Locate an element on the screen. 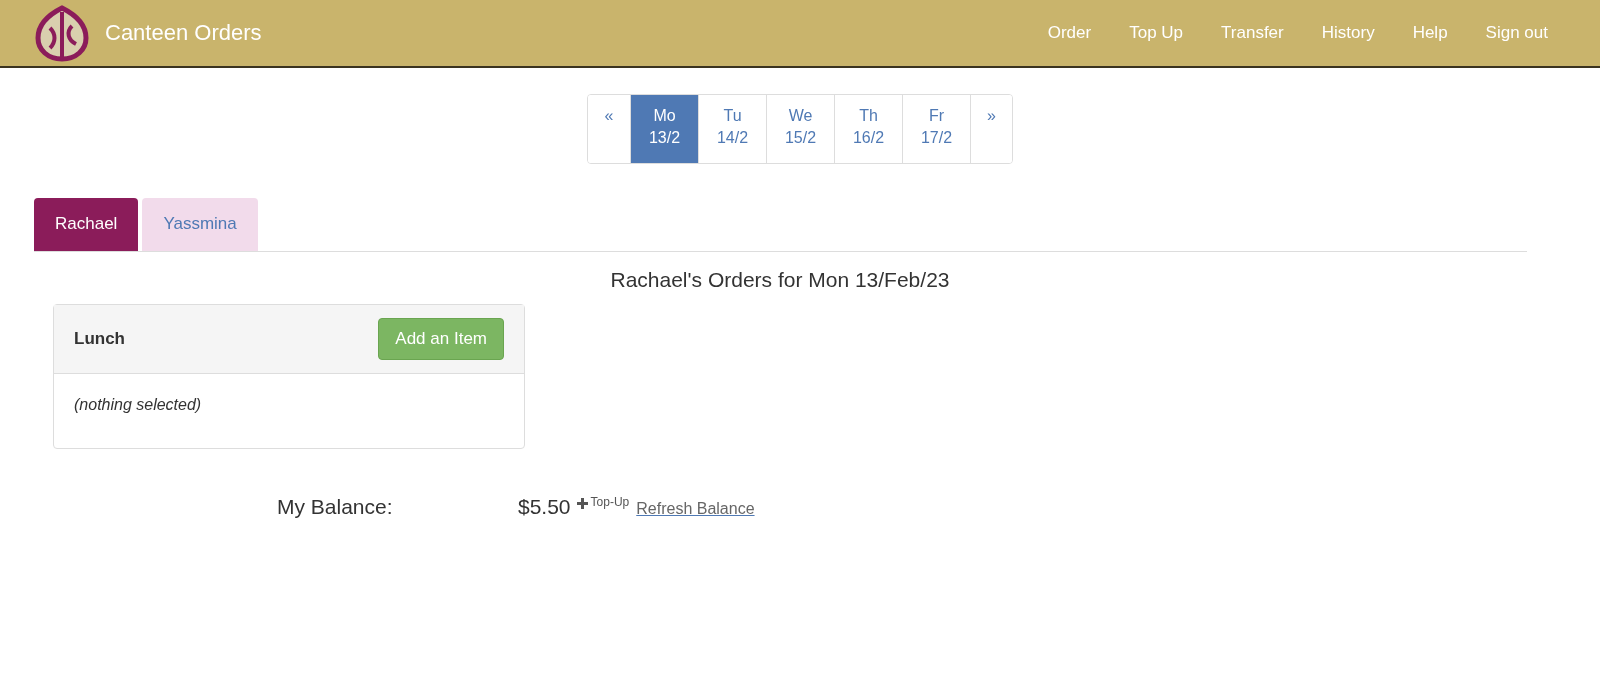 This screenshot has height=700, width=1600. add-item-button: Add an Item is located at coordinates (441, 339).